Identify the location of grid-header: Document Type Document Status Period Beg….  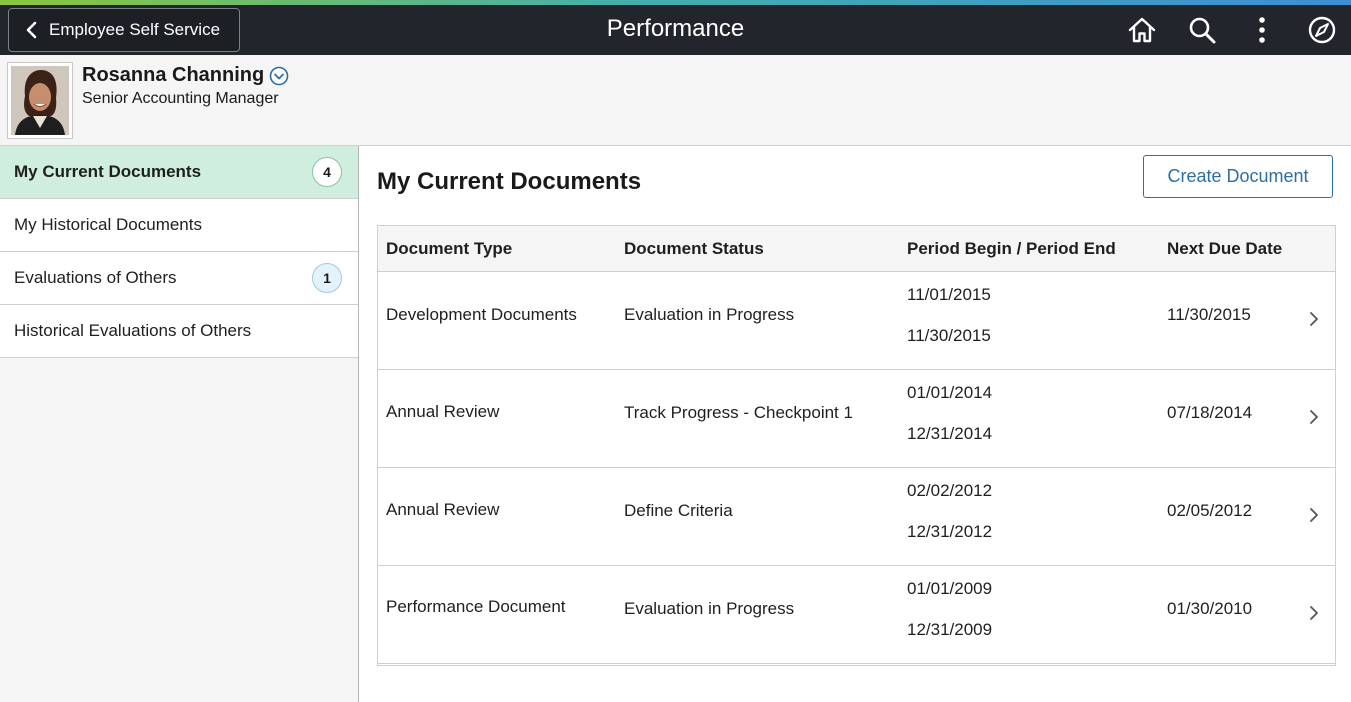
(856, 249).